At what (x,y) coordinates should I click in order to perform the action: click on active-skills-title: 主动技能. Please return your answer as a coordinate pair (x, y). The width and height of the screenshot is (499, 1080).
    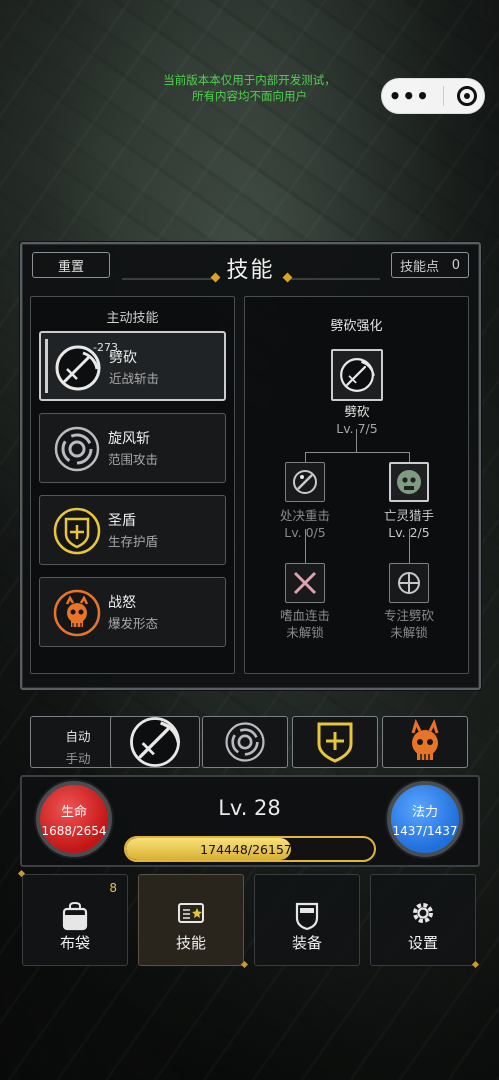
    Looking at the image, I should click on (132, 318).